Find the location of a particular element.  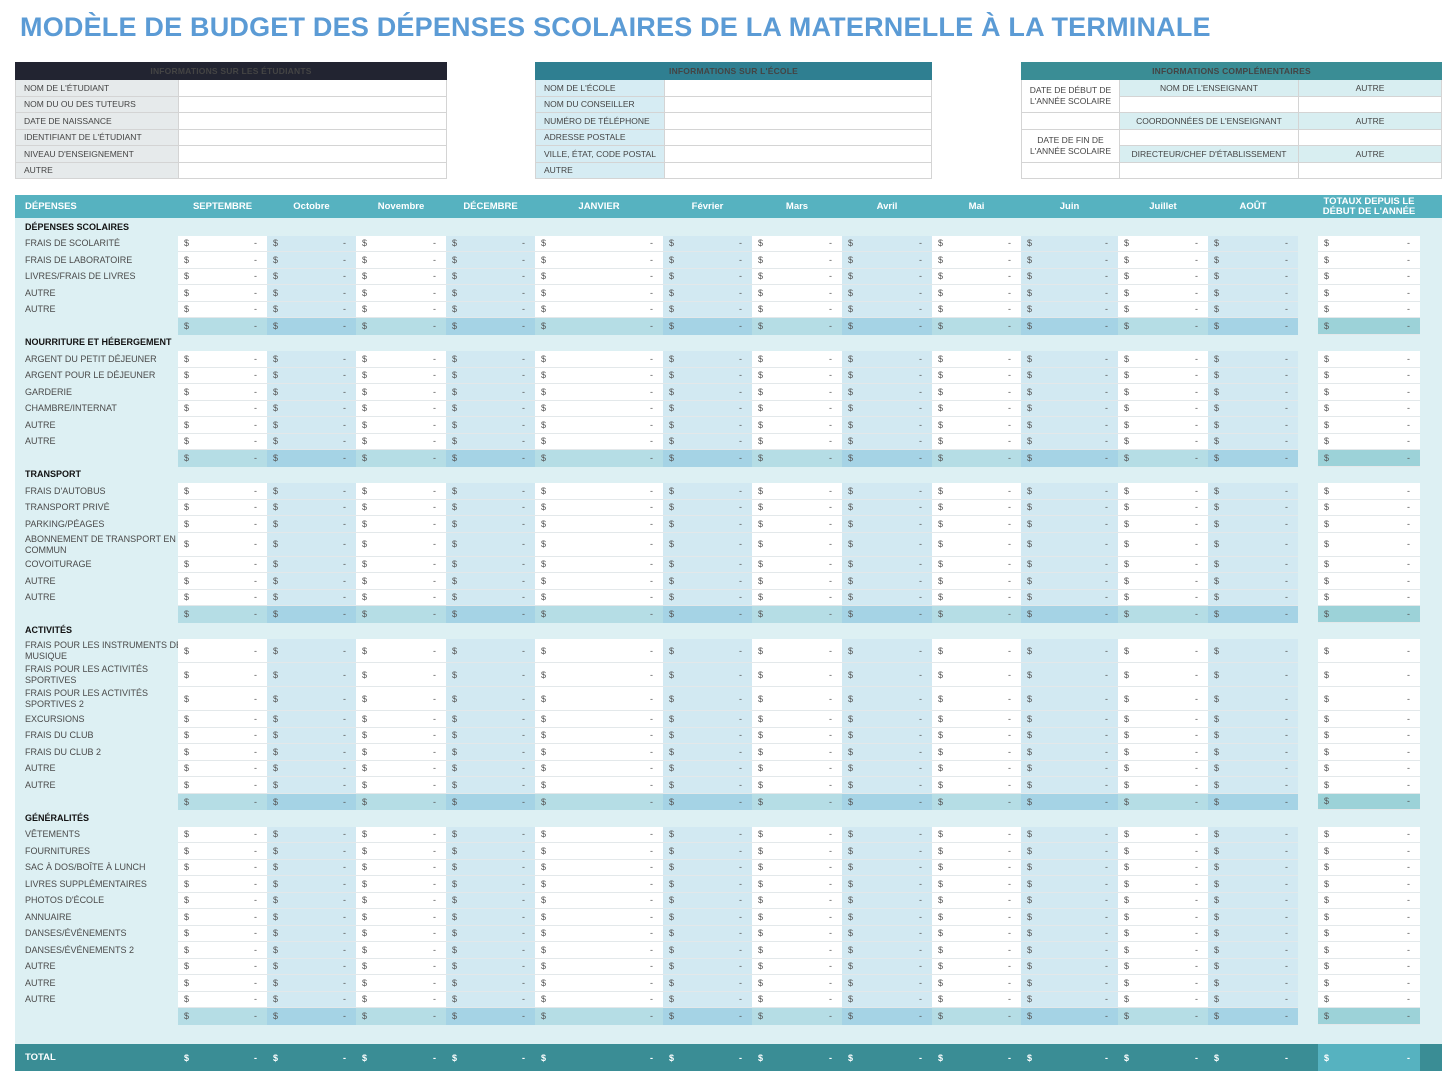

teacher-contact-input is located at coordinates (1209, 137).